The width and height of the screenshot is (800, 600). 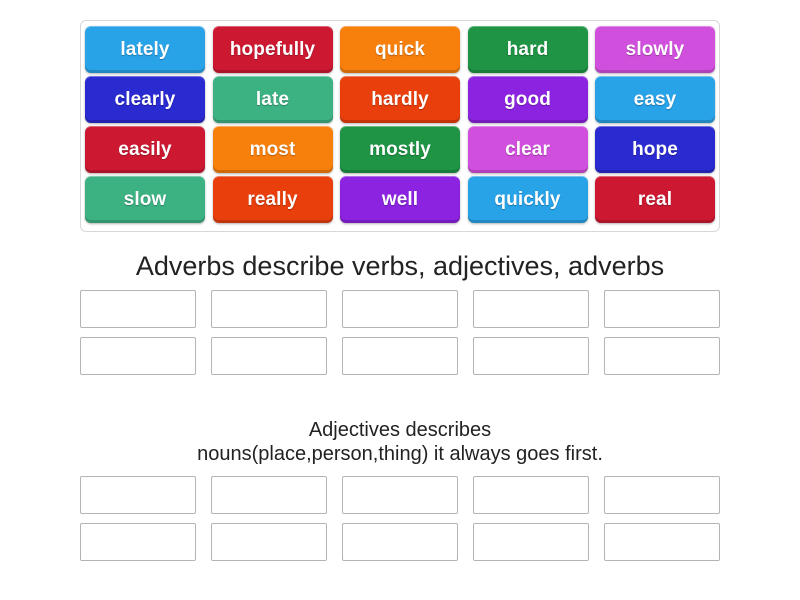 I want to click on word-tile-hard: hard, so click(x=527, y=49).